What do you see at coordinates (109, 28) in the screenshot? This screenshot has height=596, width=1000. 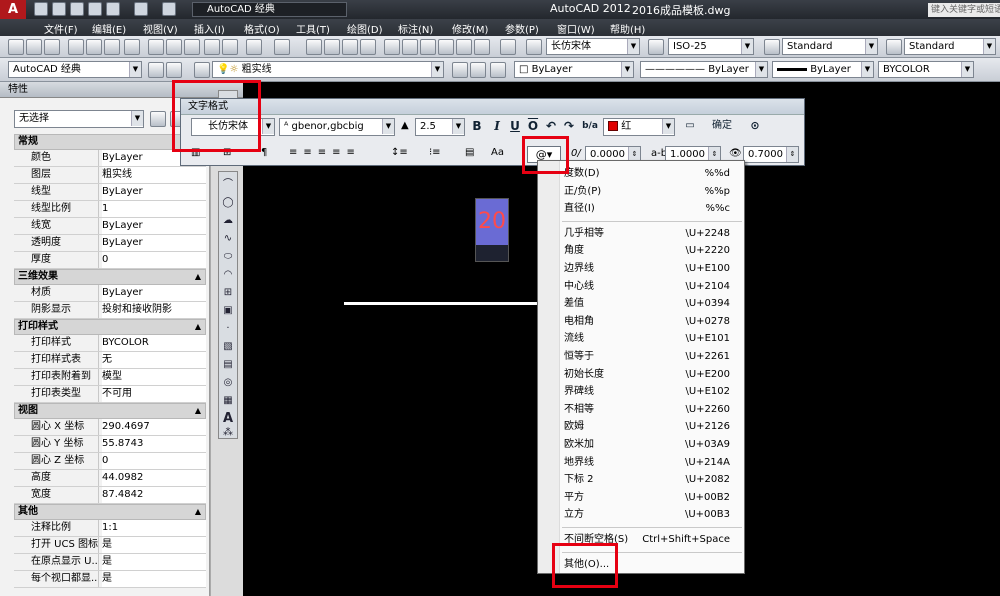 I see `menu-edit: 编辑(E)` at bounding box center [109, 28].